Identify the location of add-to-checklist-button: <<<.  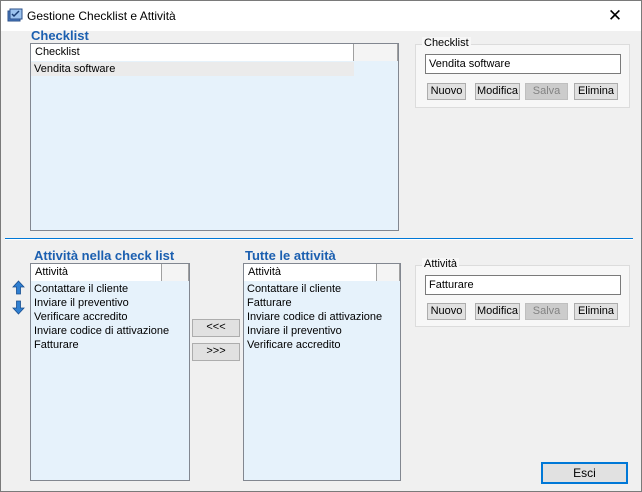
(216, 328).